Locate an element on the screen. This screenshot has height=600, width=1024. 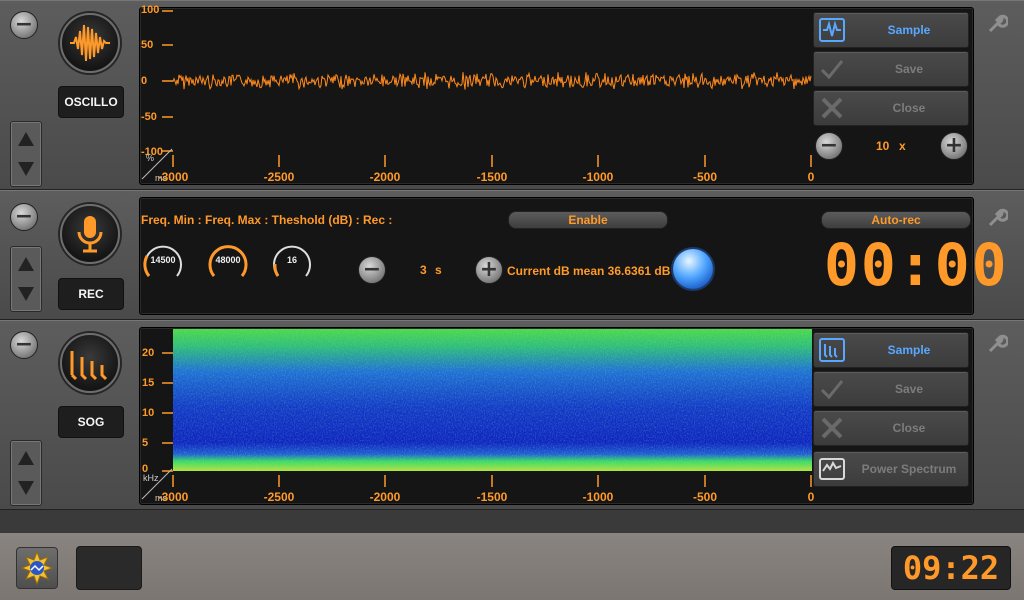
zoom-unit: x is located at coordinates (902, 146).